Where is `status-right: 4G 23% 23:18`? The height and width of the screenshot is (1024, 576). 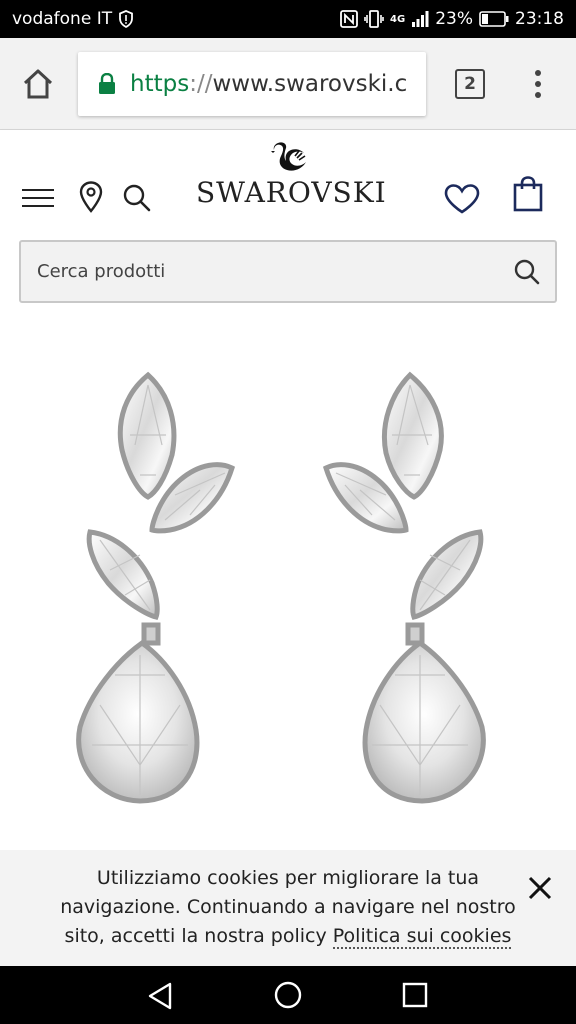
status-right: 4G 23% 23:18 is located at coordinates (452, 19).